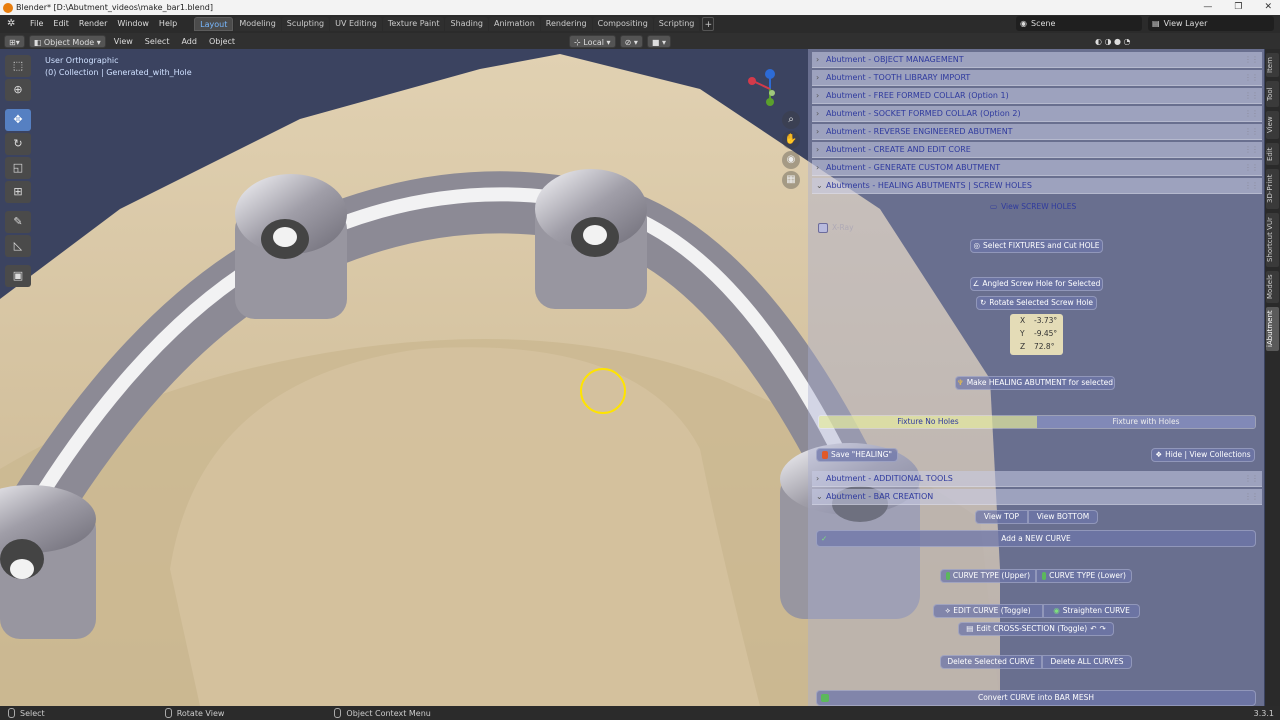 The height and width of the screenshot is (720, 1280). Describe the element at coordinates (1036, 538) in the screenshot. I see `add-new-curve-button: ✓ Add a NEW CURVE` at that location.